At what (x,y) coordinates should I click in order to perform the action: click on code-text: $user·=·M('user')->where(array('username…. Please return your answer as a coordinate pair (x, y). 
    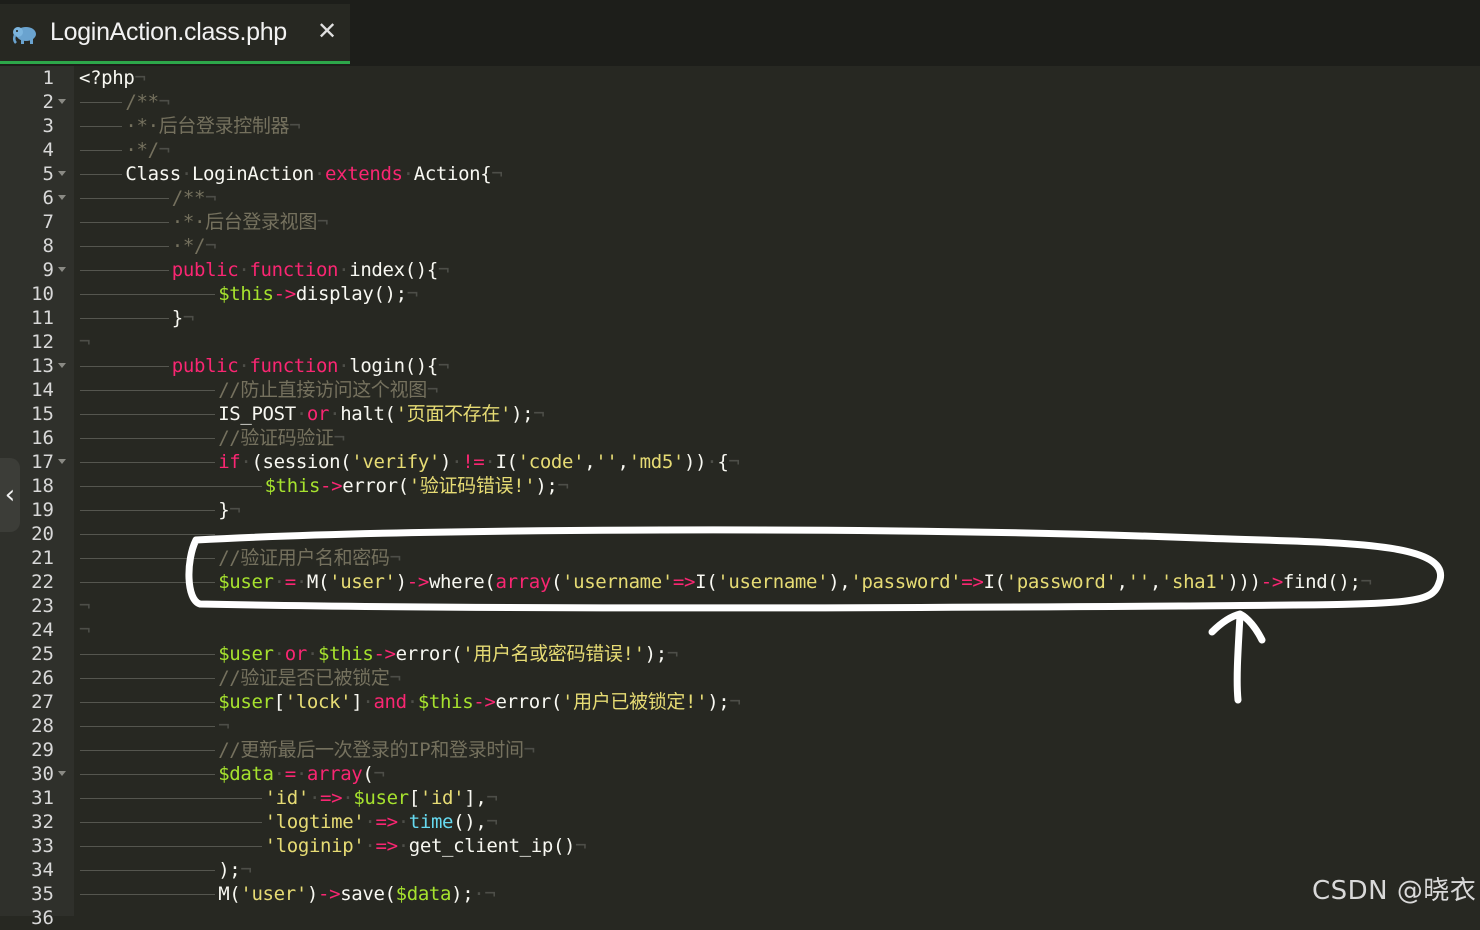
    Looking at the image, I should click on (795, 582).